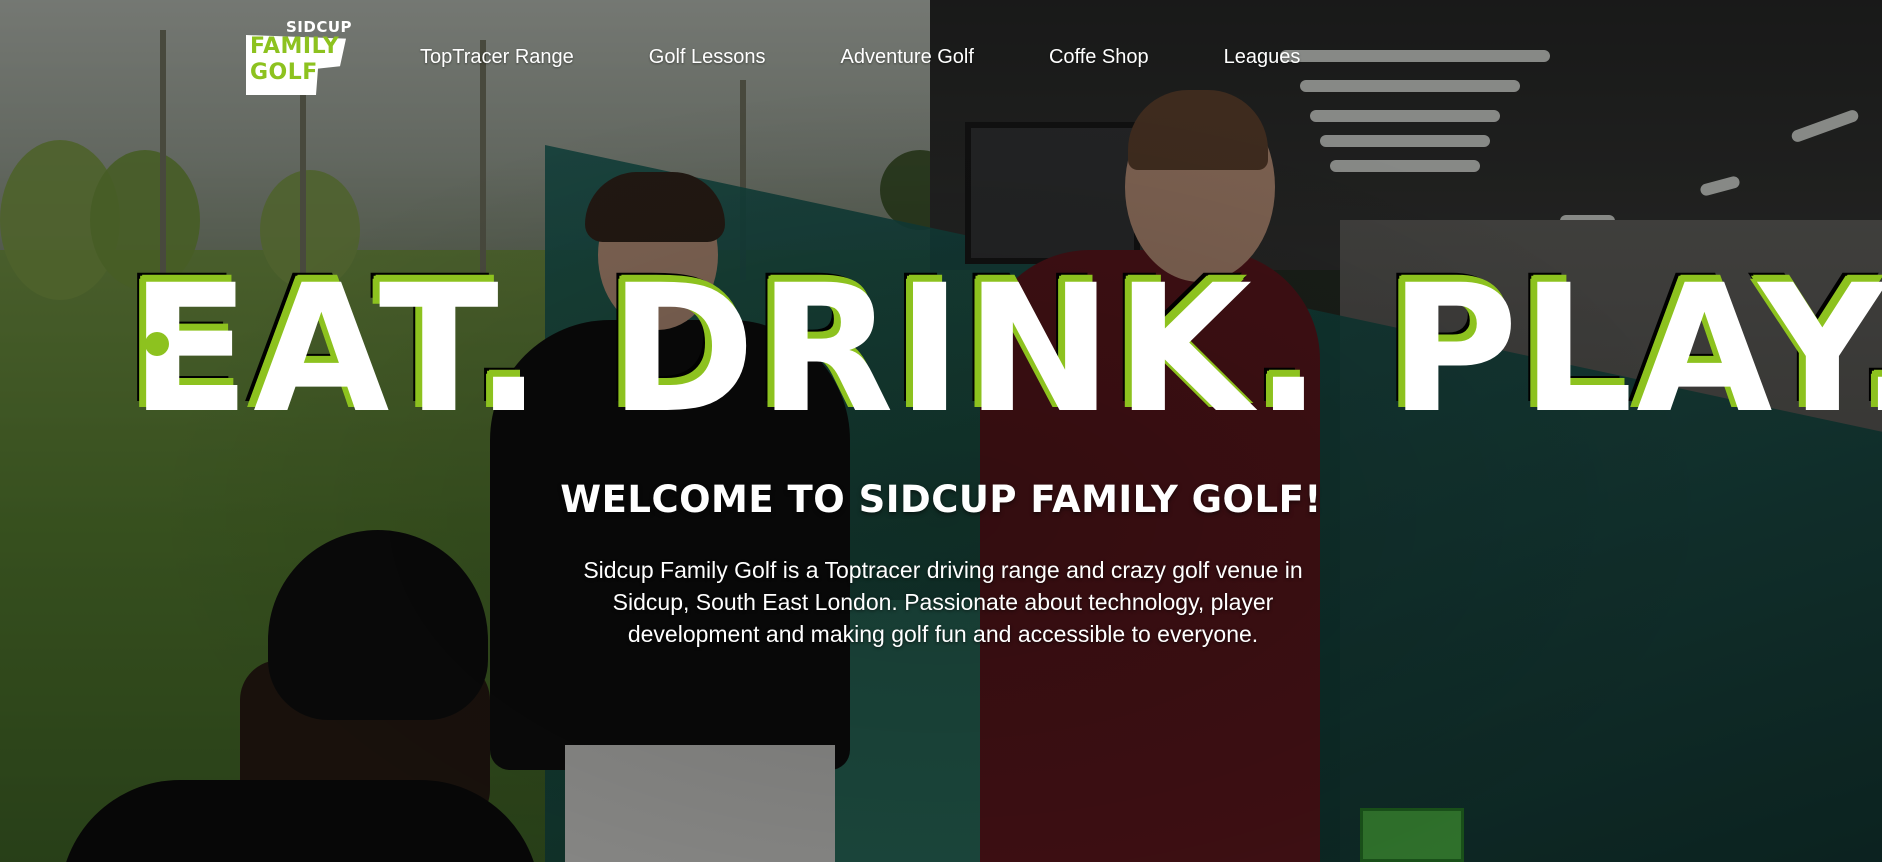 Image resolution: width=1882 pixels, height=862 pixels. What do you see at coordinates (284, 72) in the screenshot?
I see `logo-text-line2: GOLF` at bounding box center [284, 72].